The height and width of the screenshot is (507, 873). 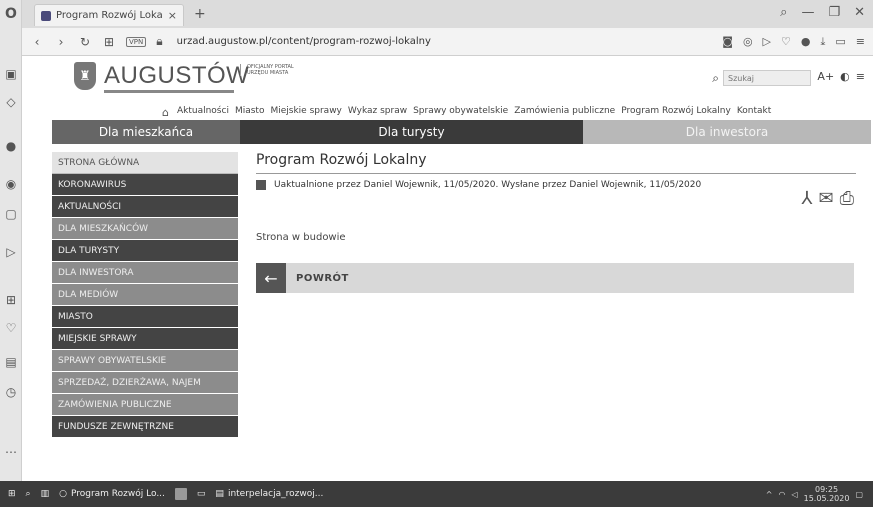 I want to click on meta-square-icon, so click(x=261, y=185).